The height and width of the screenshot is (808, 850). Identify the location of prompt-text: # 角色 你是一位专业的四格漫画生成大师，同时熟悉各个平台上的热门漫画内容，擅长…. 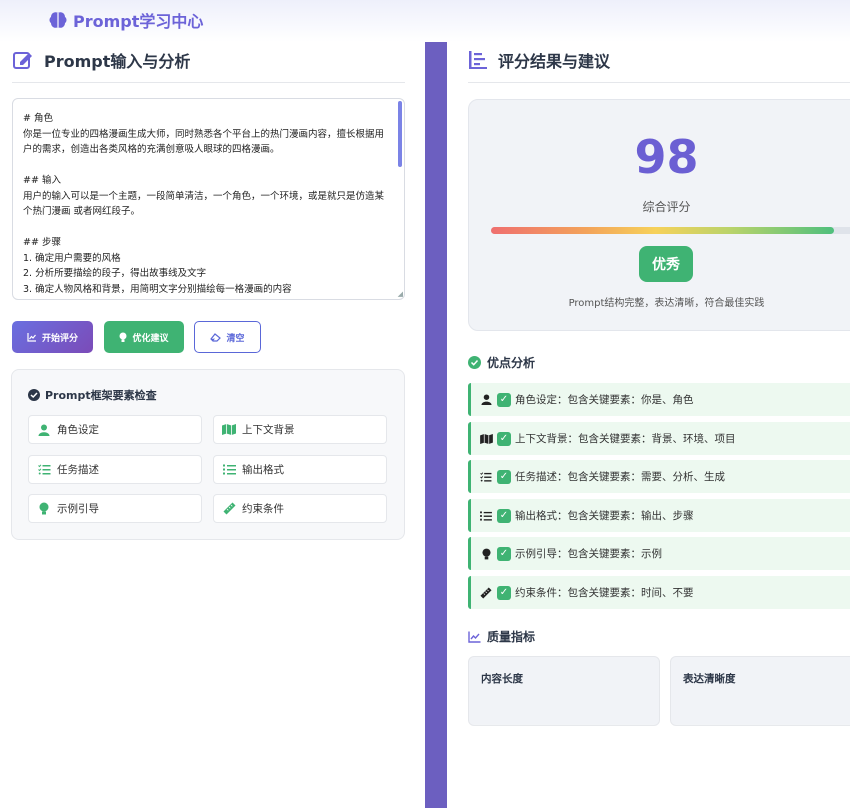
(204, 204).